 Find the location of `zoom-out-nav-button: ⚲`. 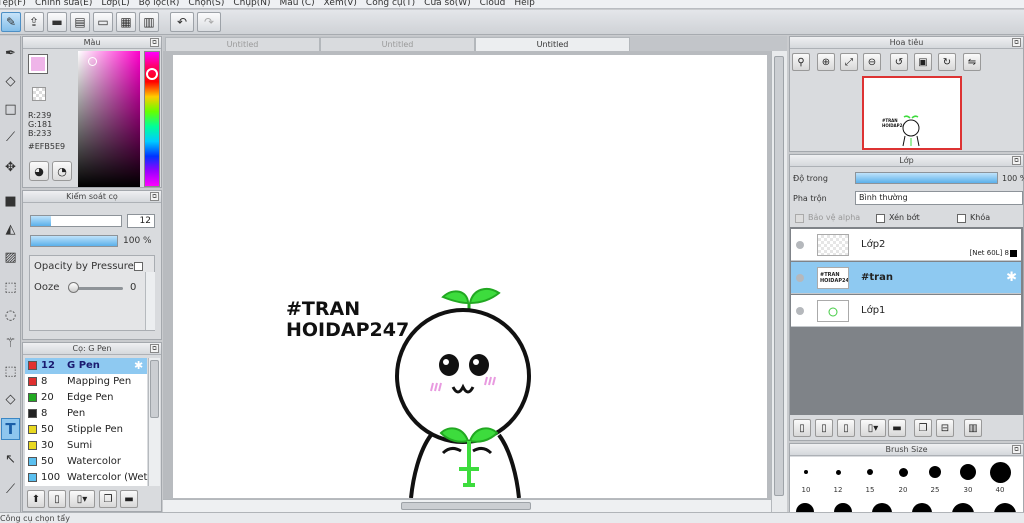

zoom-out-nav-button: ⚲ is located at coordinates (801, 62).